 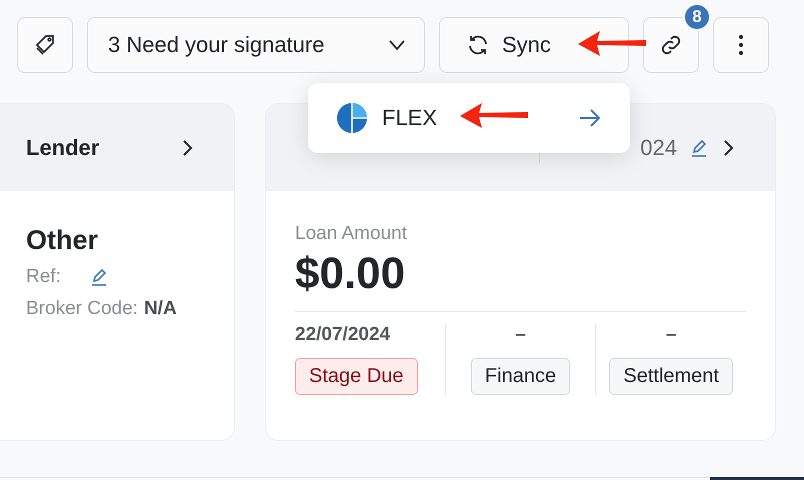 What do you see at coordinates (397, 45) in the screenshot?
I see `chevron-down-icon` at bounding box center [397, 45].